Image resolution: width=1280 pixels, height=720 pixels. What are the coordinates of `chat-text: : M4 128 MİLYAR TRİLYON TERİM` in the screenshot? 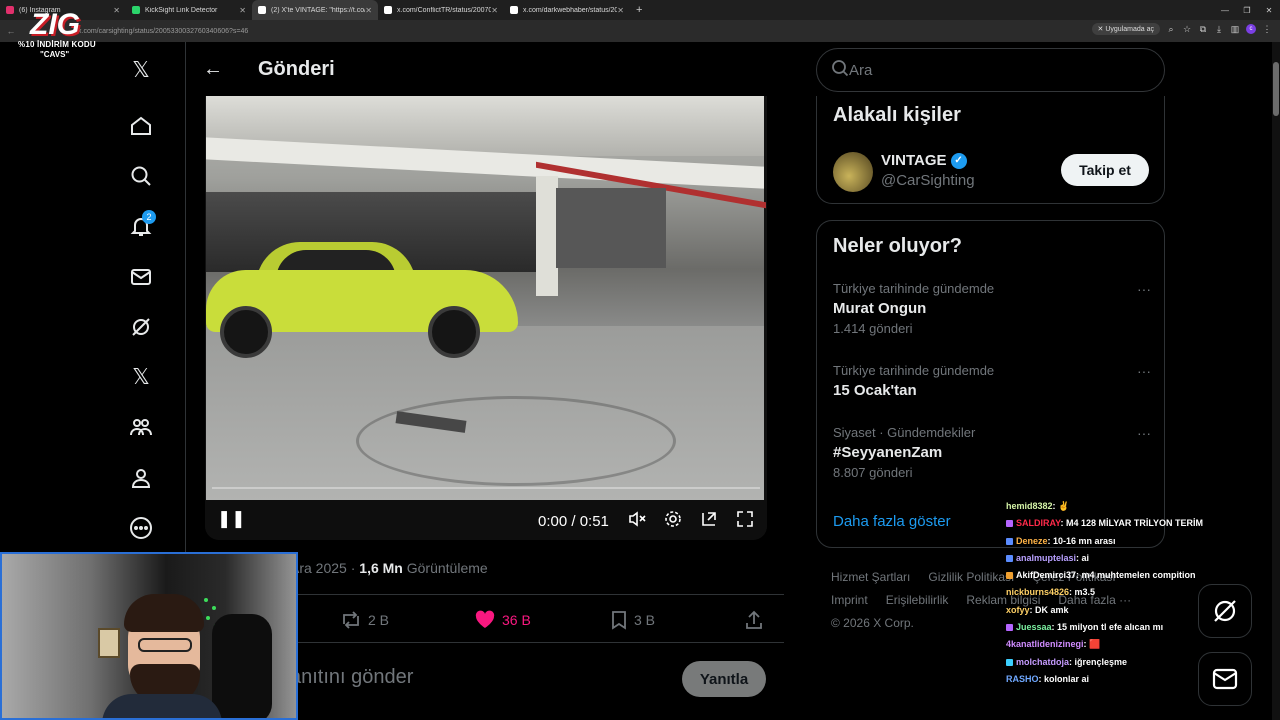 It's located at (1132, 523).